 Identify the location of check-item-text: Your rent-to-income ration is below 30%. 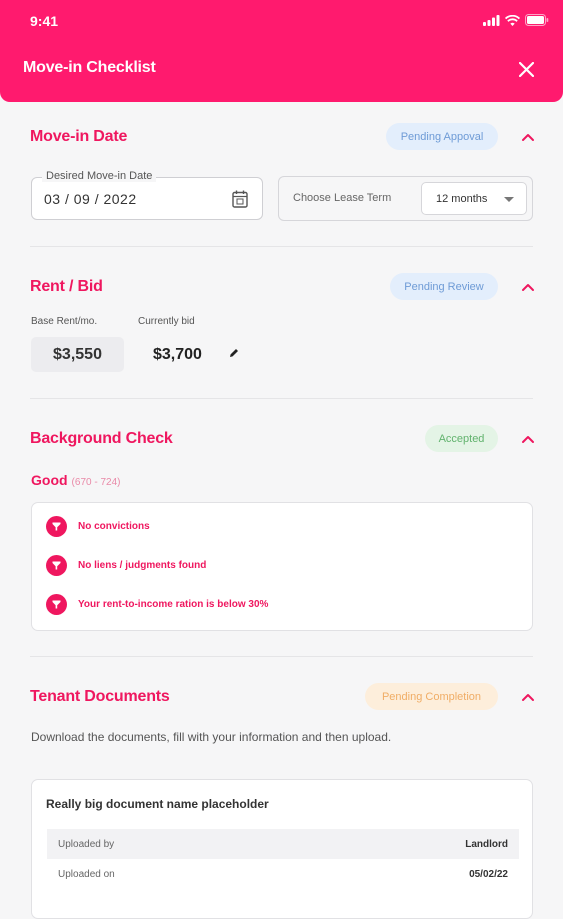
(173, 604).